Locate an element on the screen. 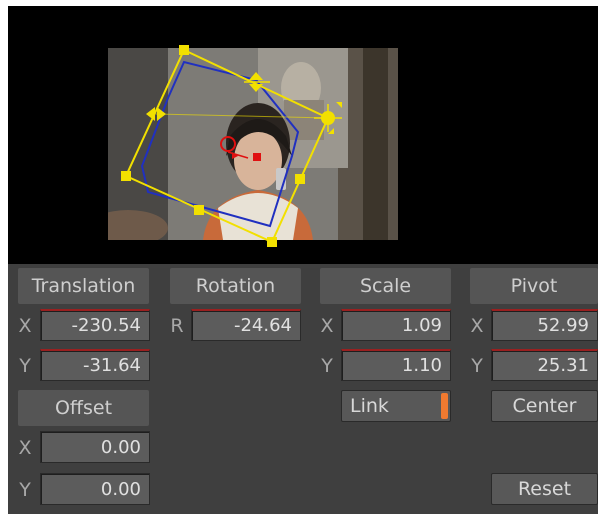 Image resolution: width=598 pixels, height=514 pixels. offset-y-label: Y is located at coordinates (25, 490).